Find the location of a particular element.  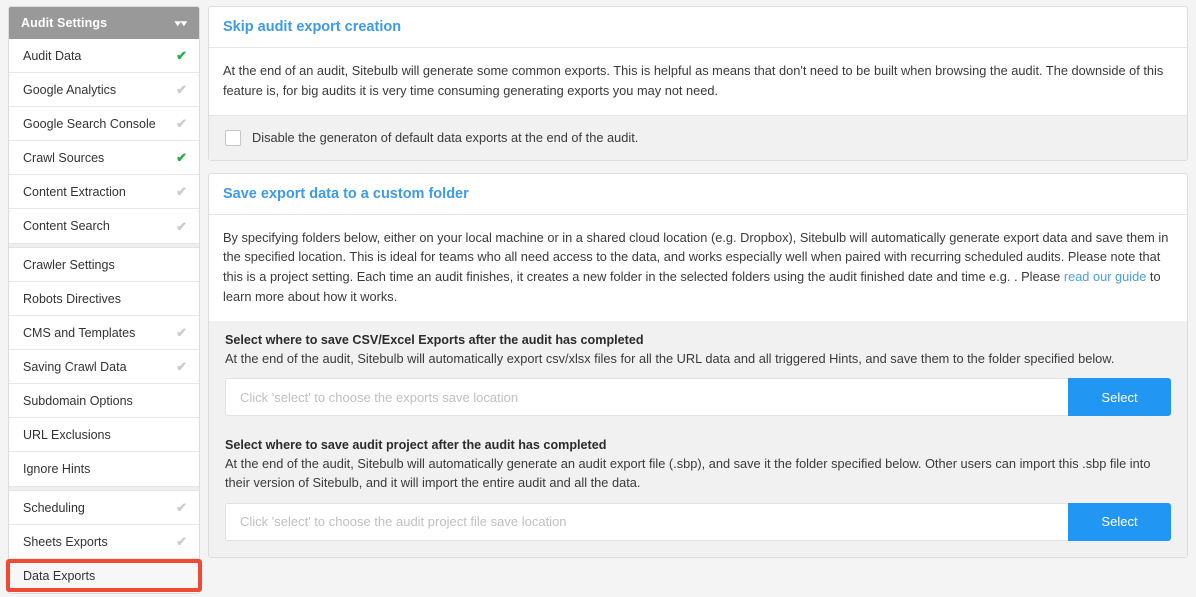

sidebar-item-label: Ignore Hints is located at coordinates (57, 469).